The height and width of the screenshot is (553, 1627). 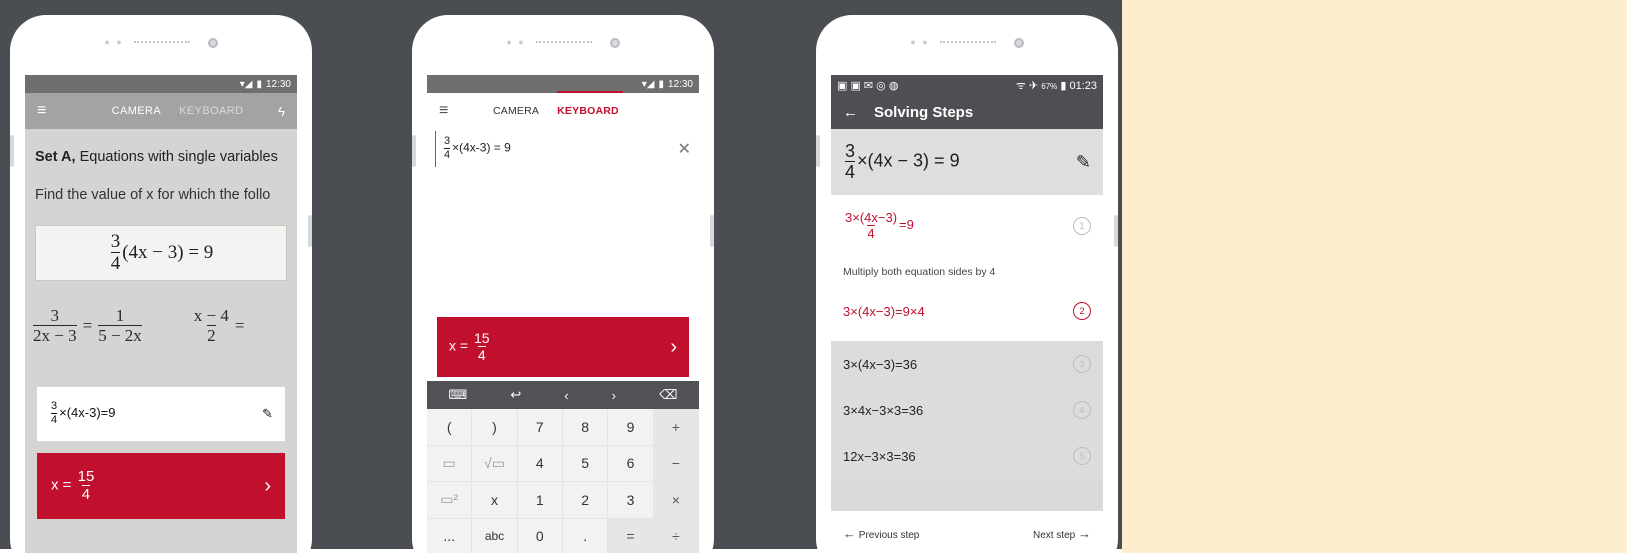 I want to click on key: 6, so click(x=631, y=463).